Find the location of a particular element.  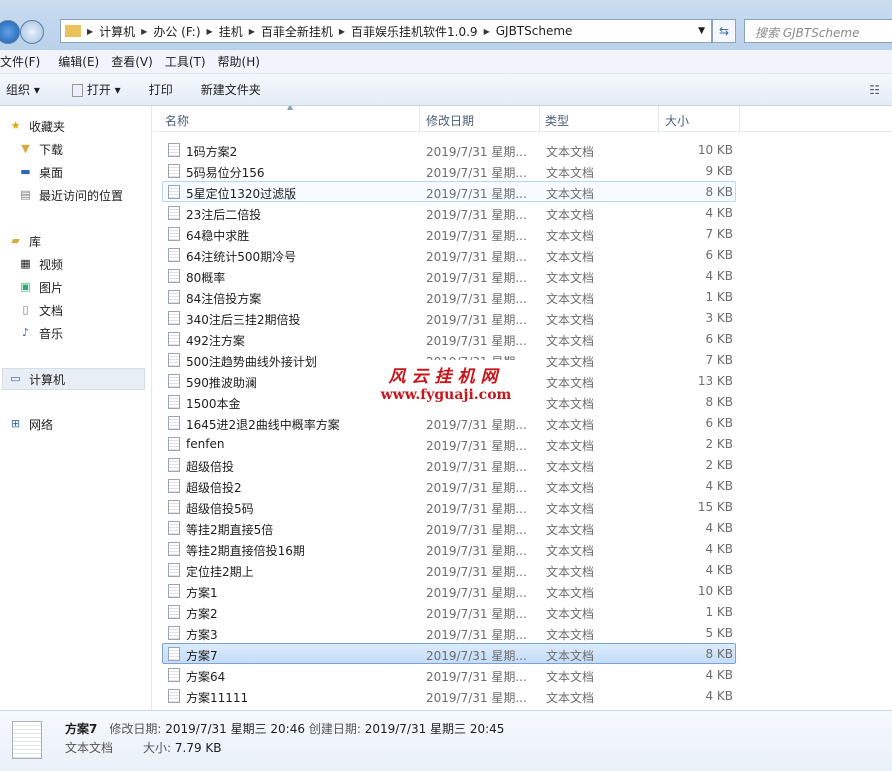

file-row: 80概率 2019/7/31 星期... 文本文档 4 KB is located at coordinates (449, 275).